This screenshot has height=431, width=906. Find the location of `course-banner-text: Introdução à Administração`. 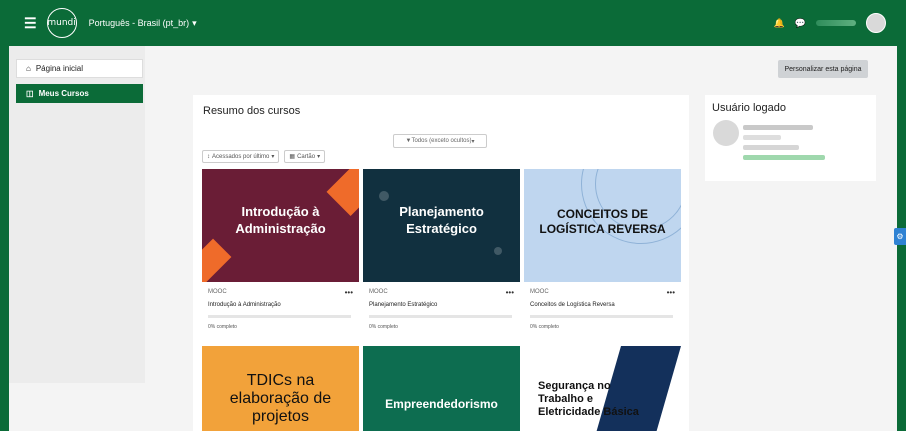

course-banner-text: Introdução à Administração is located at coordinates (280, 220).